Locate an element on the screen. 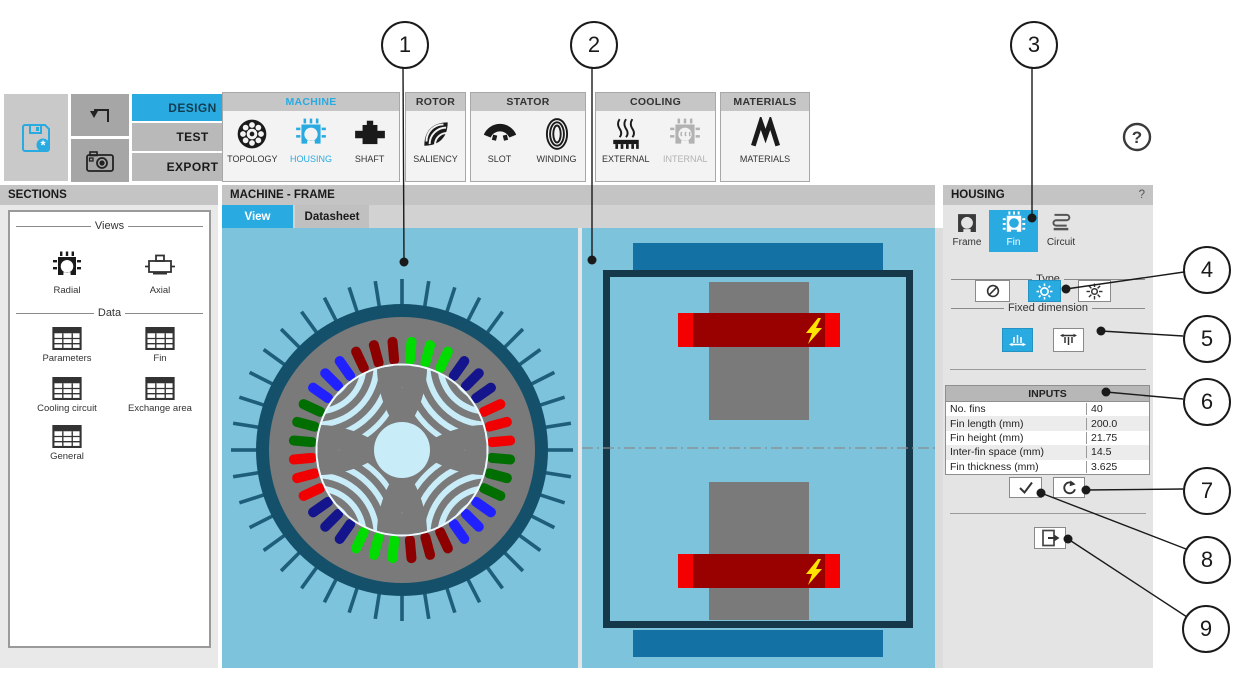  ribbon-group-rotor: ROTOR SALIENCY is located at coordinates (435, 137).